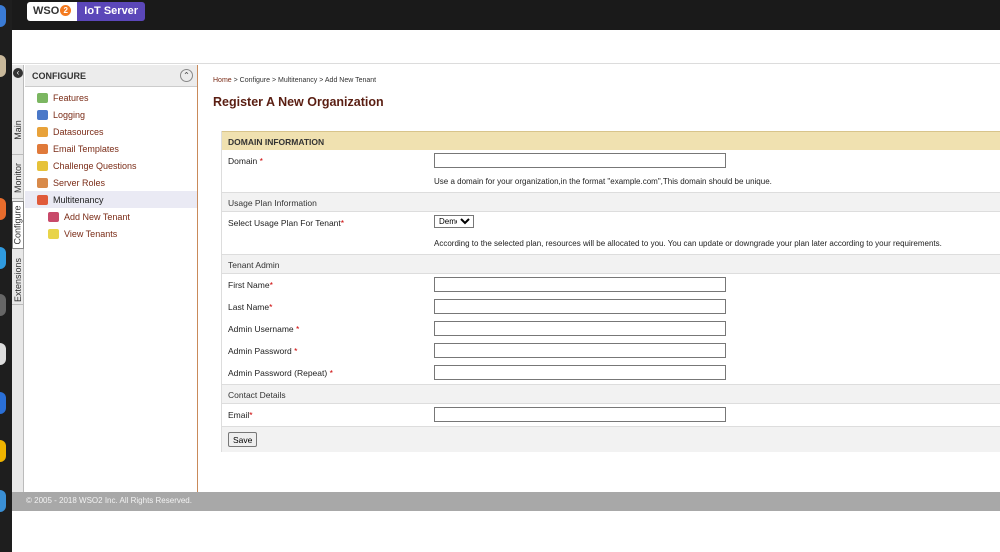 The height and width of the screenshot is (552, 1000). What do you see at coordinates (53, 233) in the screenshot?
I see `view-tenants-icon` at bounding box center [53, 233].